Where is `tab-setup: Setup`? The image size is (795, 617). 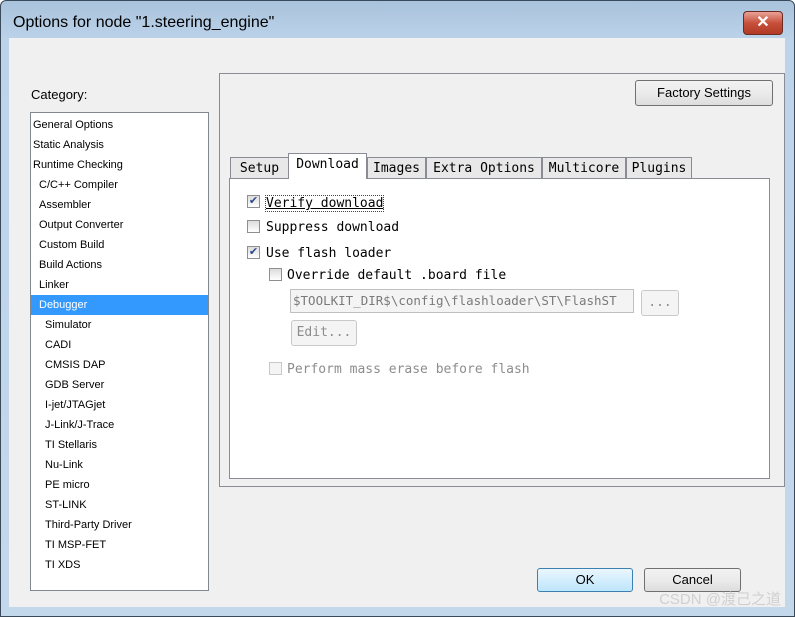
tab-setup: Setup is located at coordinates (259, 168).